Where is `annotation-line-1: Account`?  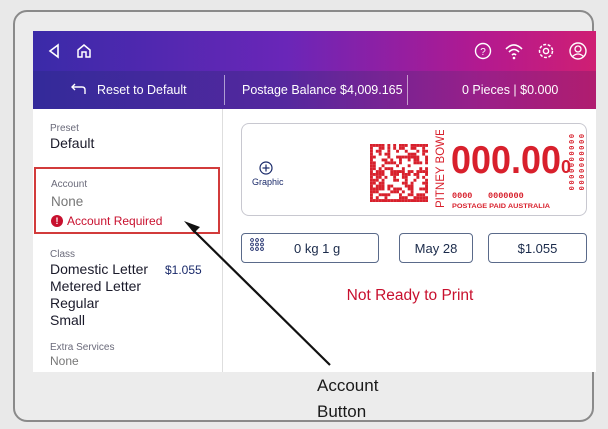
annotation-line-1: Account is located at coordinates (348, 385).